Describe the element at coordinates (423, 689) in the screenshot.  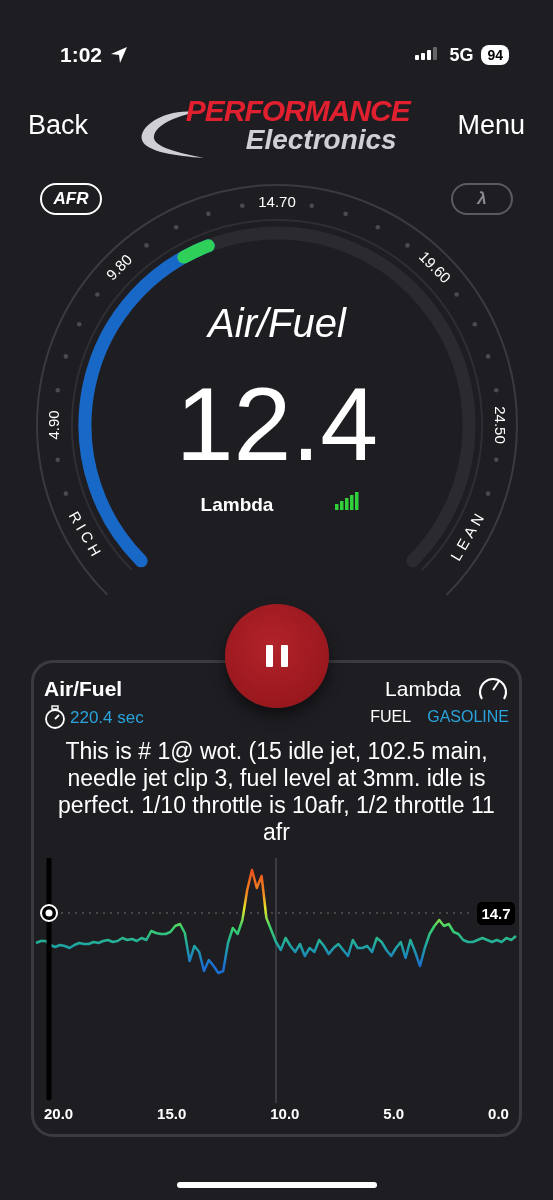
I see `sensor-label: Lambda` at that location.